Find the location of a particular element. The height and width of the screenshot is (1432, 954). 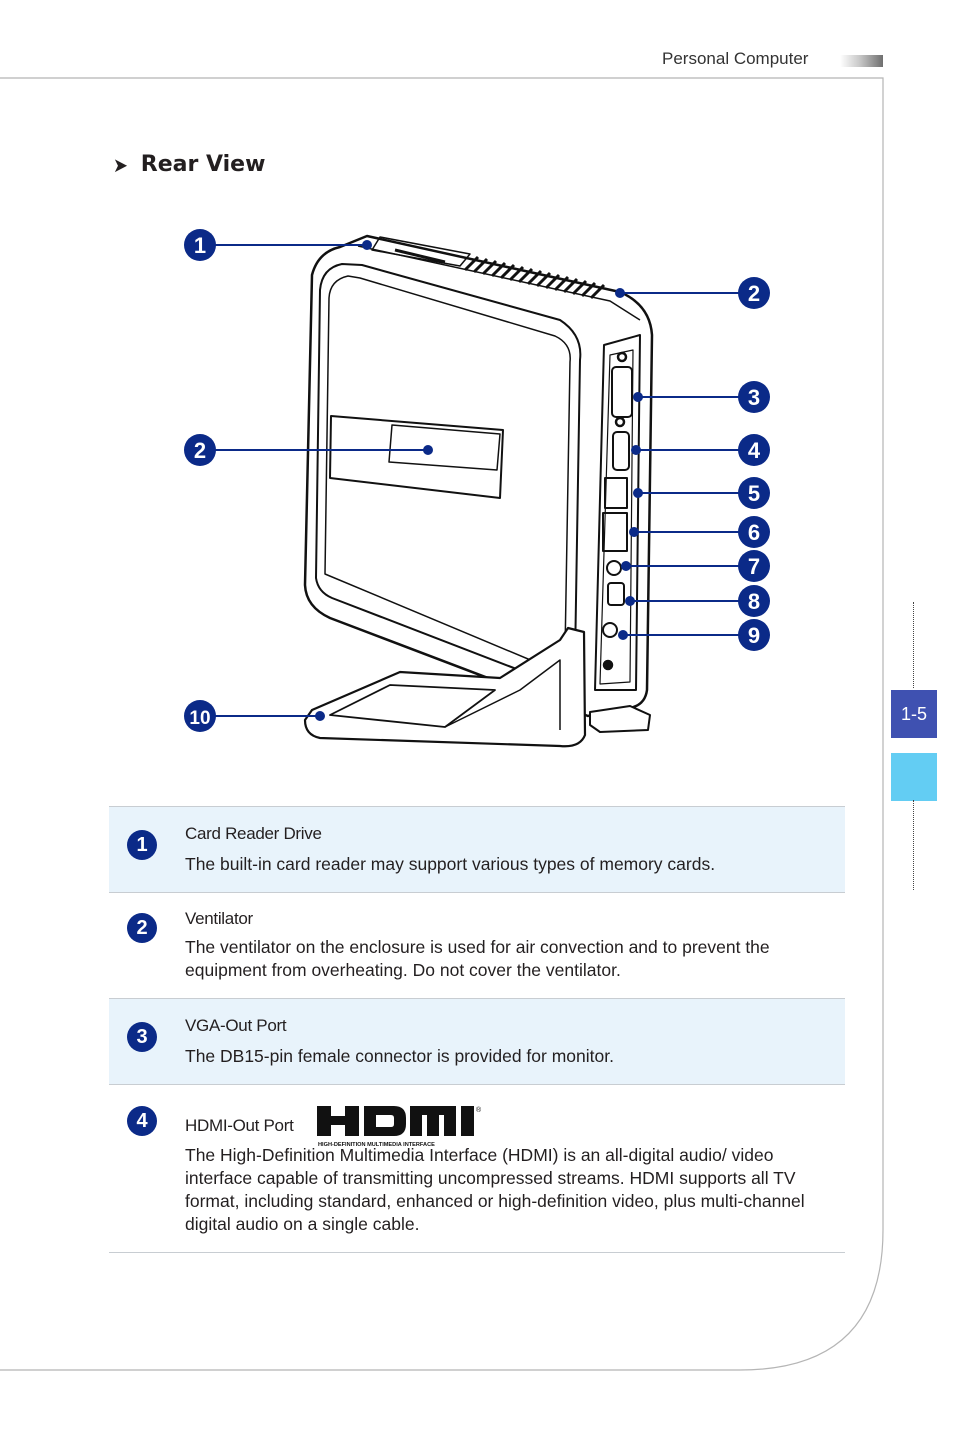

svg-text: 7 is located at coordinates (754, 566).